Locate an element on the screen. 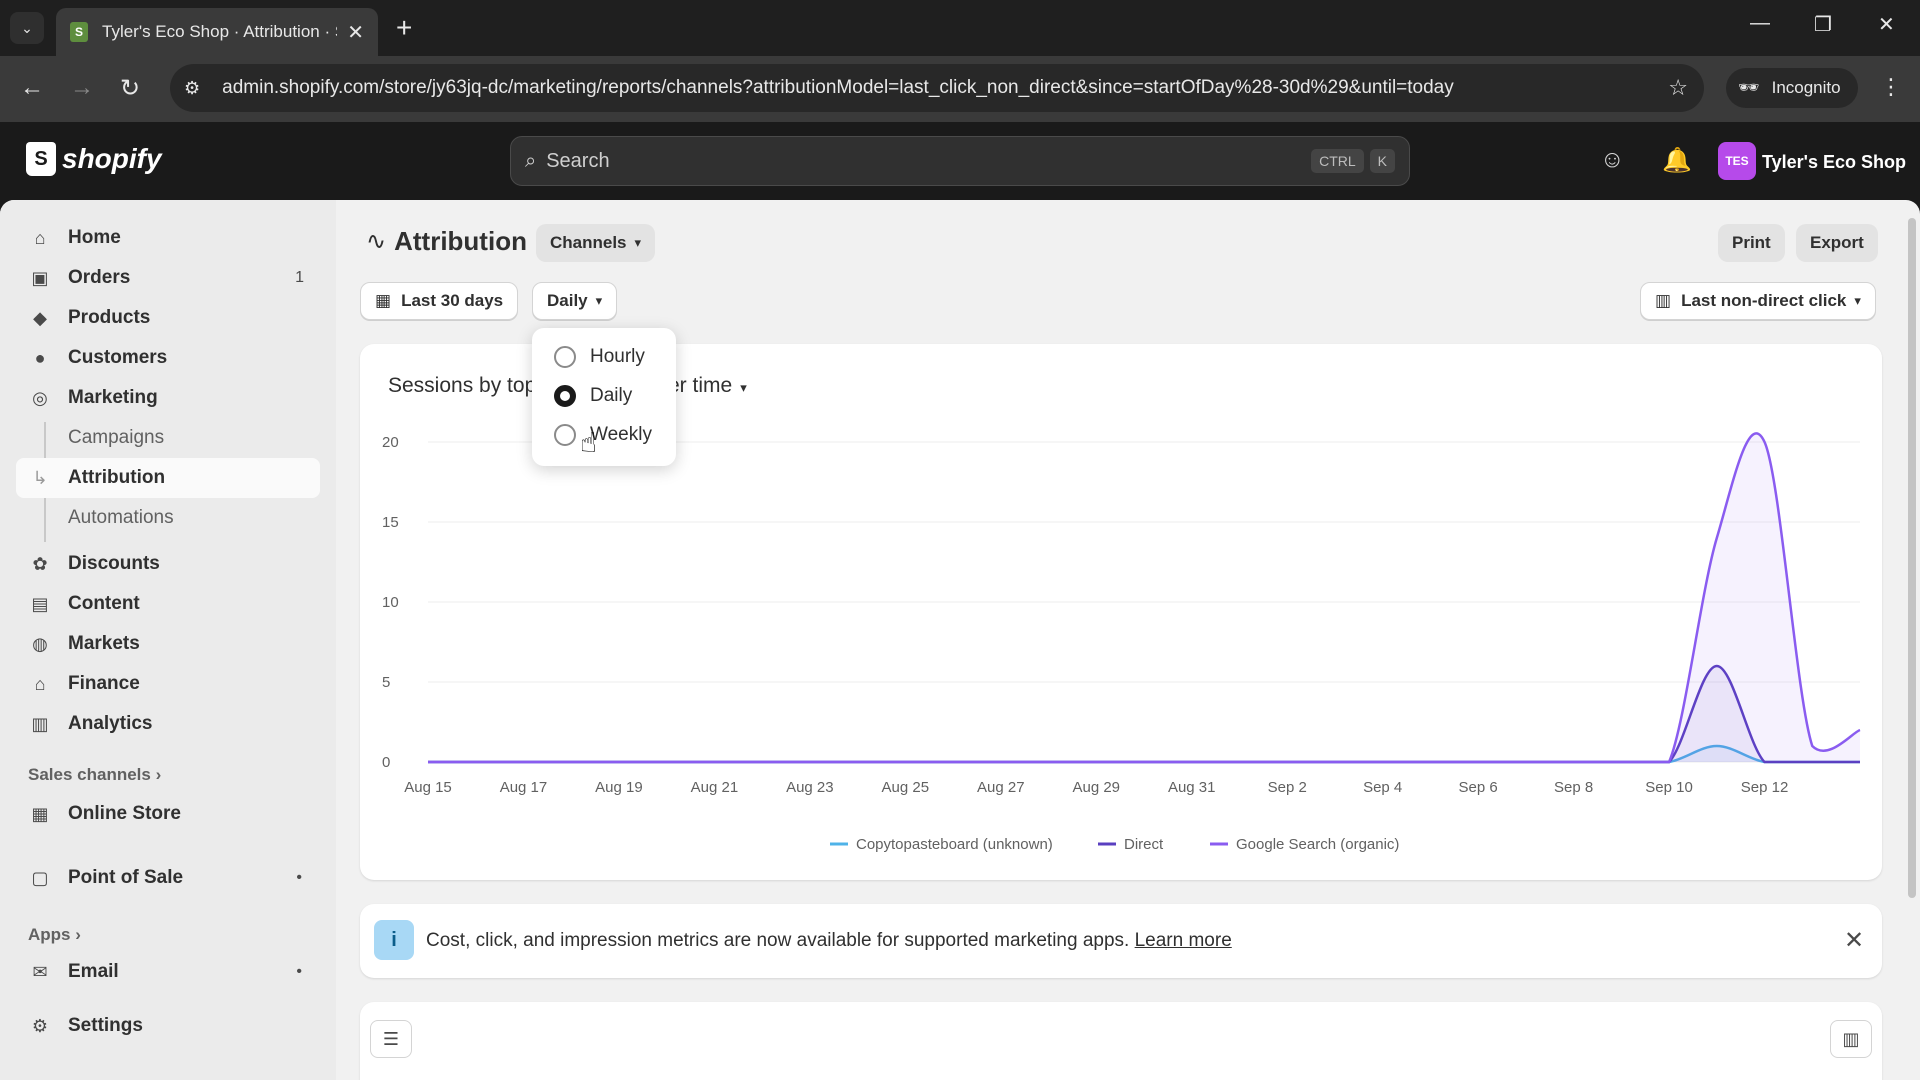 The width and height of the screenshot is (1920, 1080). calendar-icon: ▦ is located at coordinates (383, 300).